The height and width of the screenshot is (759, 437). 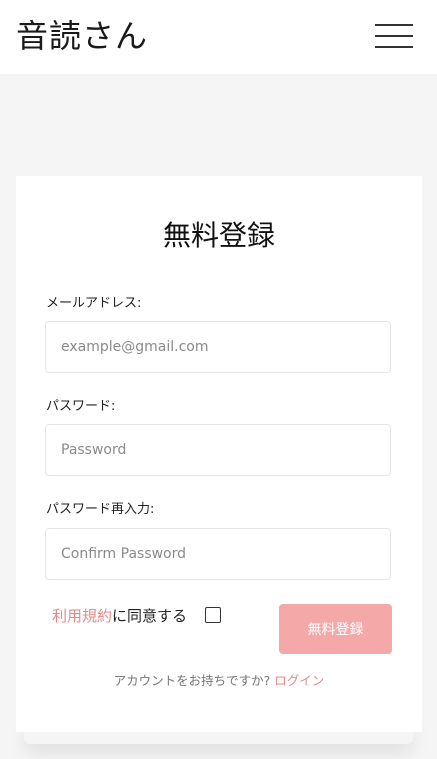 I want to click on login-link: ログイン, so click(x=299, y=680).